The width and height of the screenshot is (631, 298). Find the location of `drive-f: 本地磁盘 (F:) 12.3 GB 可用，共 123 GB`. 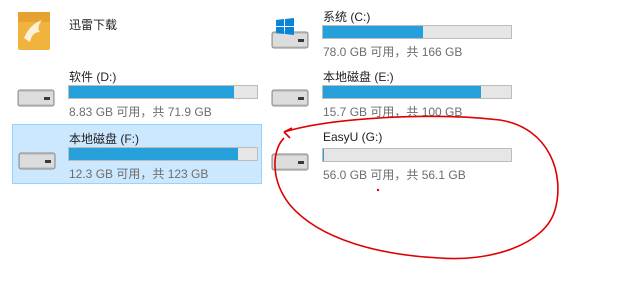

drive-f: 本地磁盘 (F:) 12.3 GB 可用，共 123 GB is located at coordinates (137, 154).